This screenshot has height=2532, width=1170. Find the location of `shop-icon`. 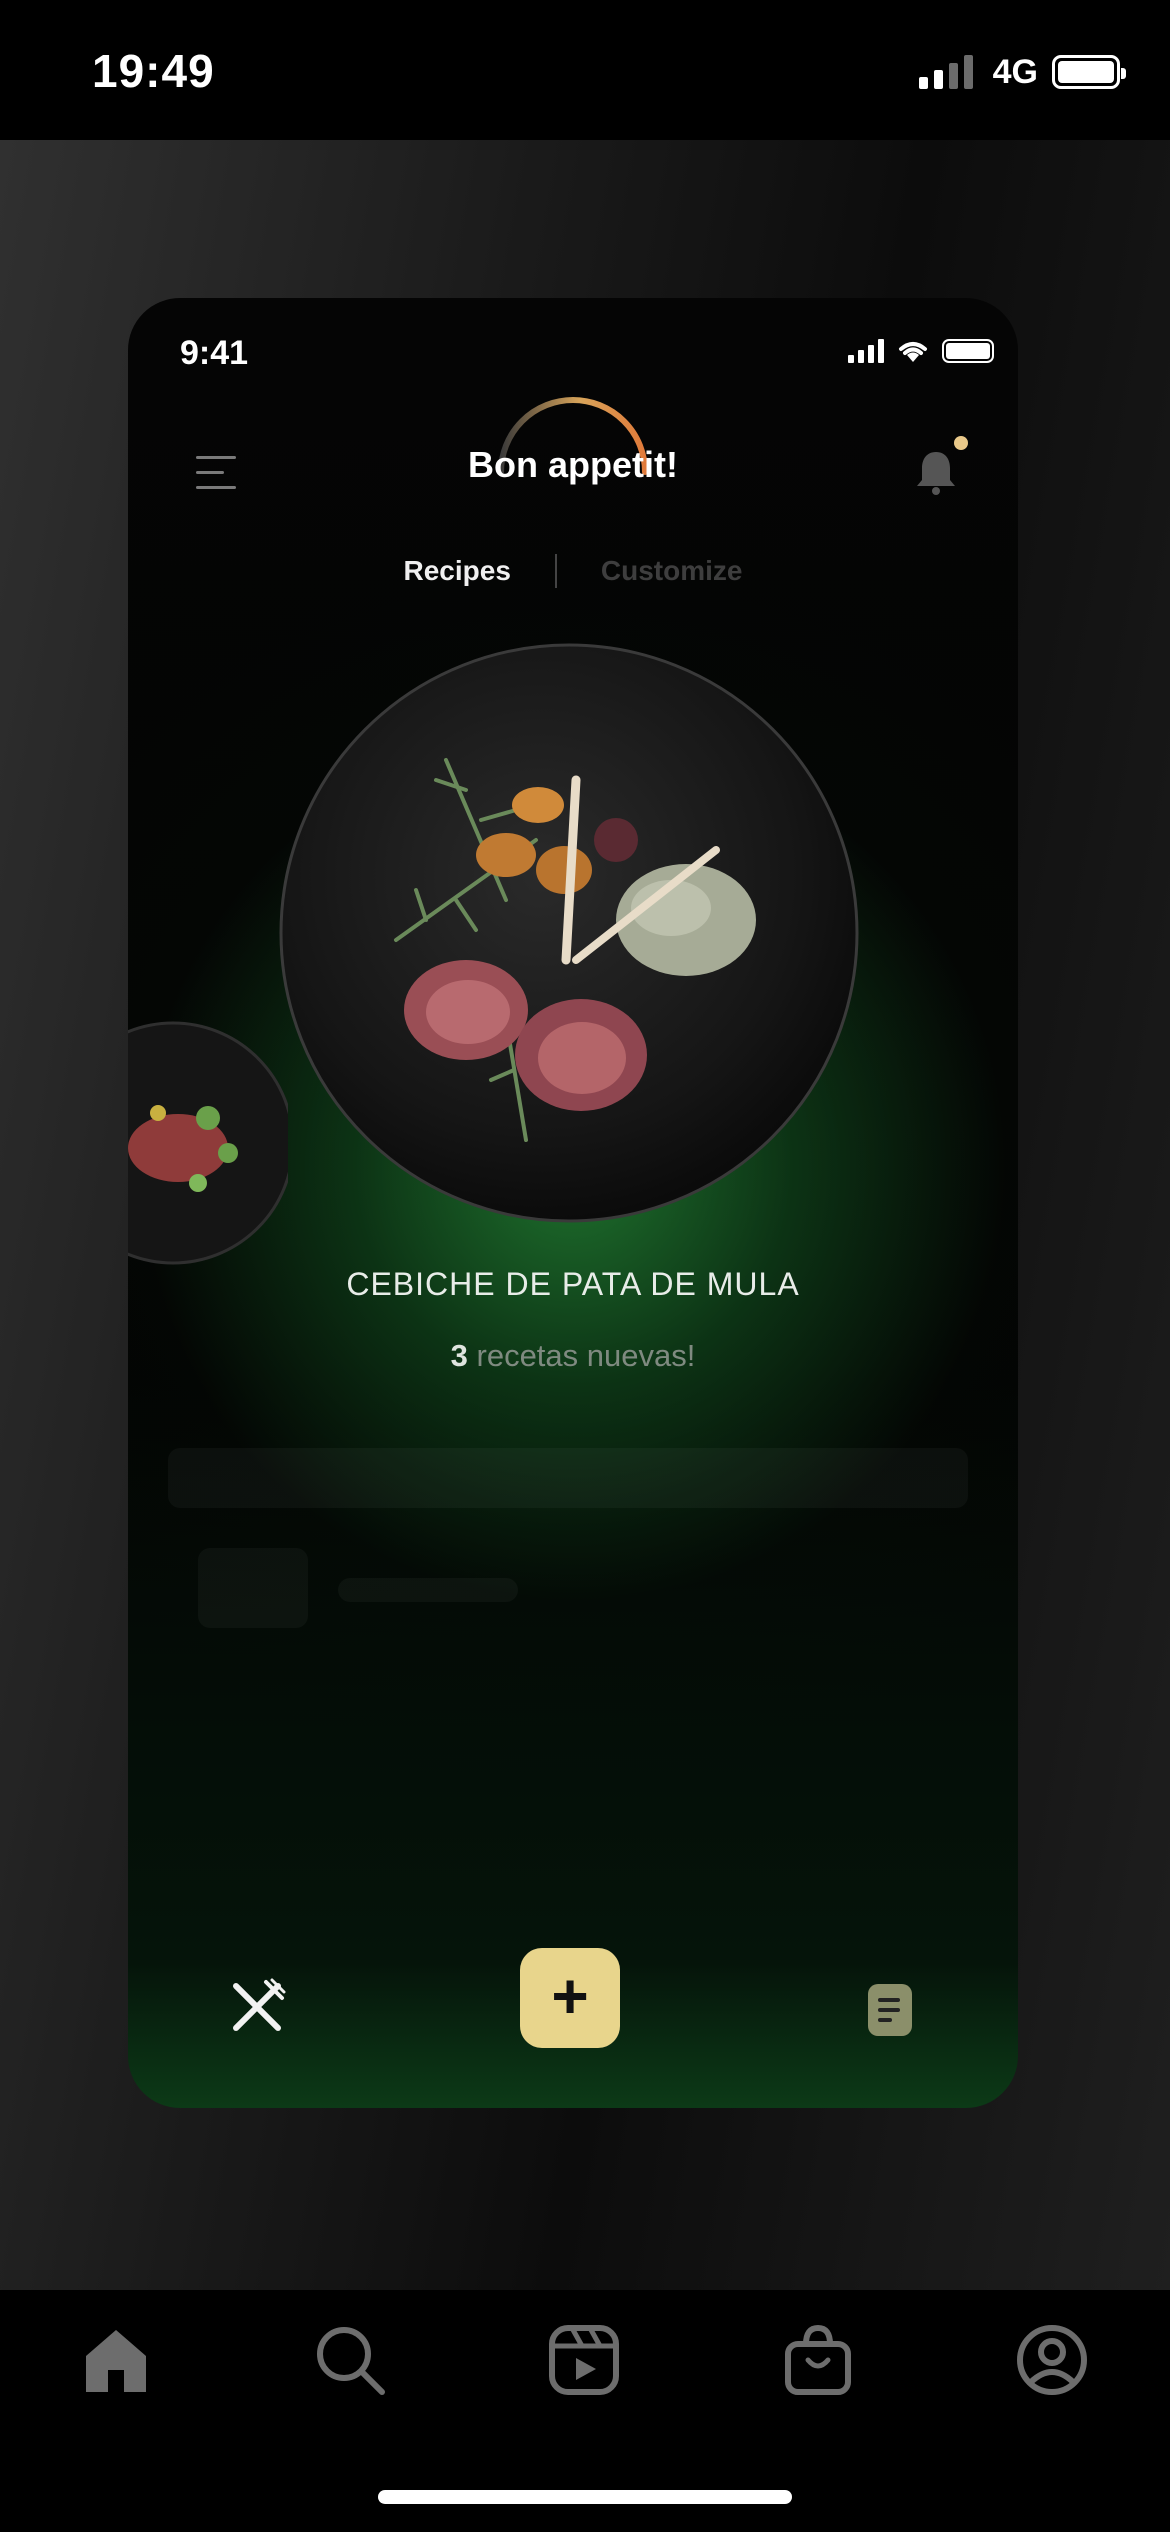

shop-icon is located at coordinates (818, 2360).